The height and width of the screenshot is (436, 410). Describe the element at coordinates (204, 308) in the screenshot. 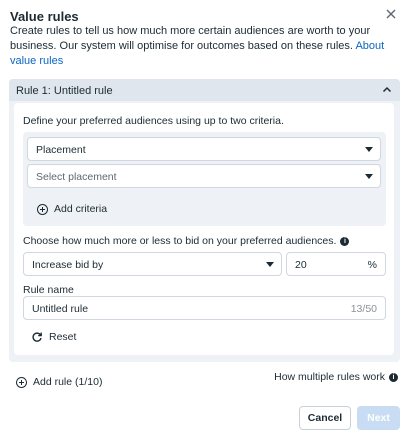

I see `rule-name-input: Untitled rule 13/50` at that location.